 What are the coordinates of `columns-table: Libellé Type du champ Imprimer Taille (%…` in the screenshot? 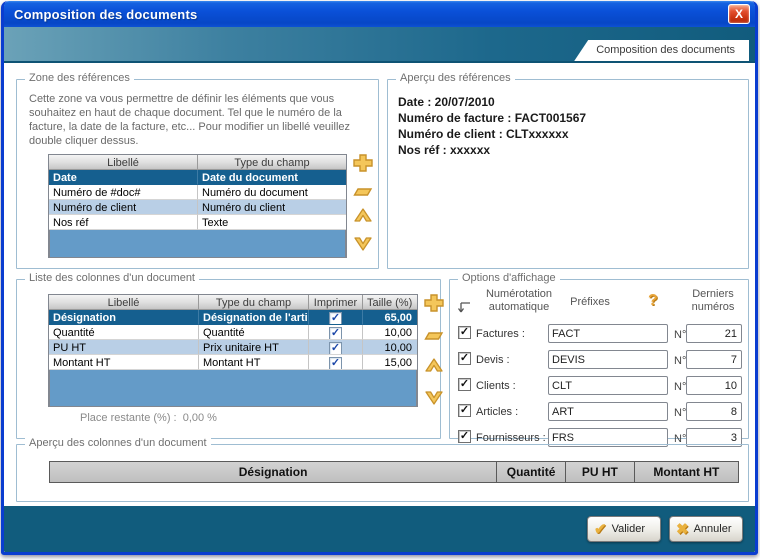 It's located at (233, 350).